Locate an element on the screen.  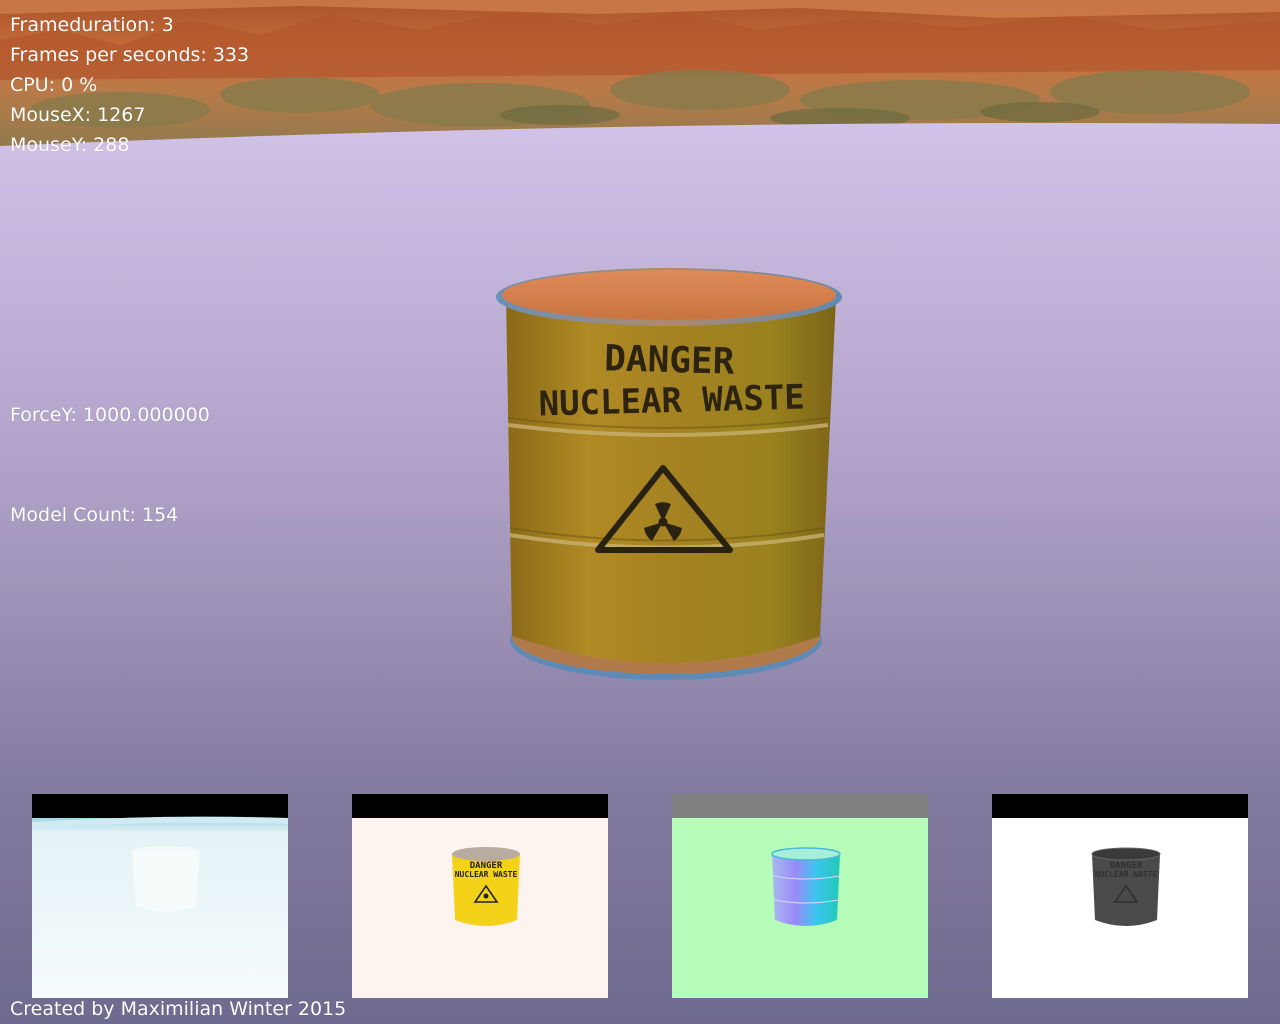
cpu-label: CPU: 0 % is located at coordinates (54, 85).